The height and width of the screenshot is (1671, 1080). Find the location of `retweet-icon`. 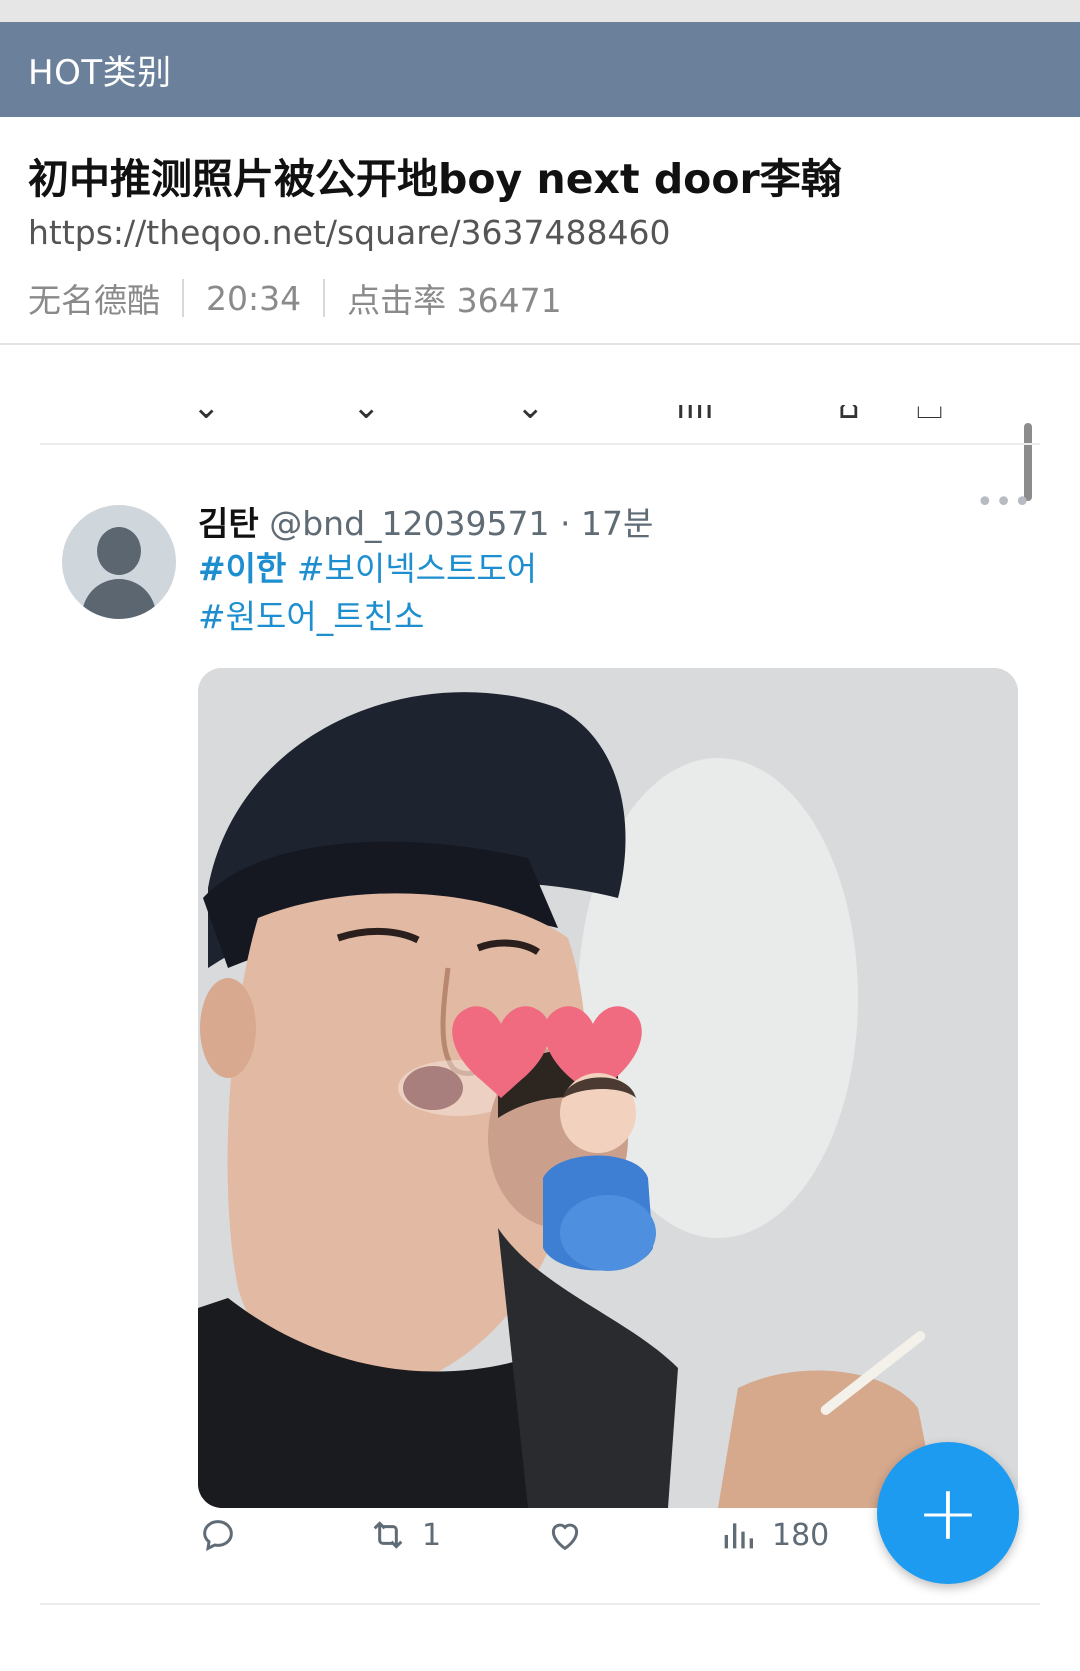

retweet-icon is located at coordinates (388, 1535).